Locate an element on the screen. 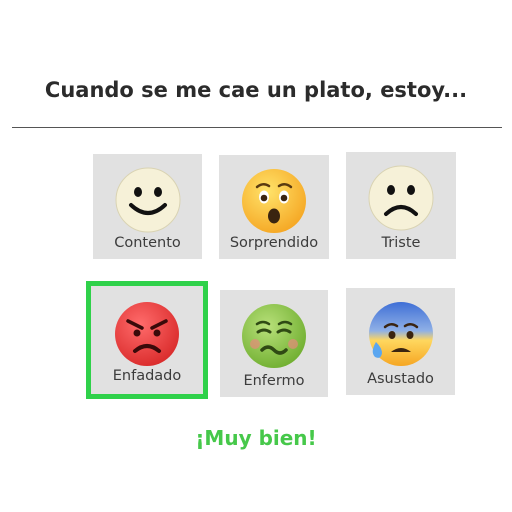  anxious-face-with-sweat-icon is located at coordinates (400, 334).